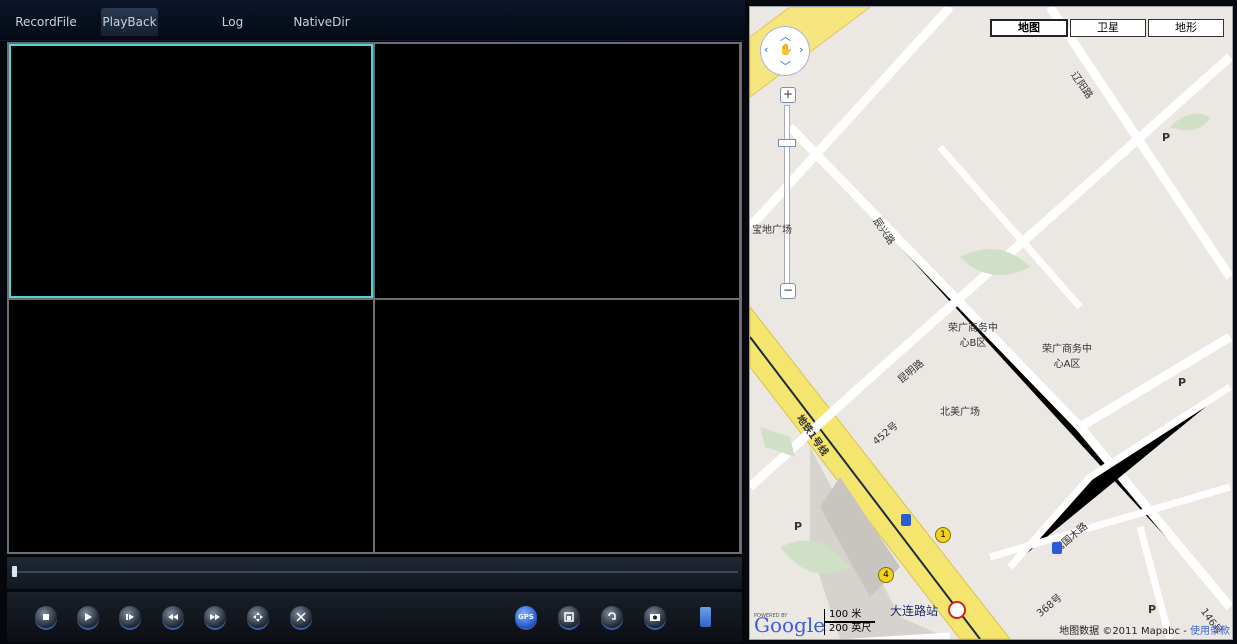  Describe the element at coordinates (973, 336) in the screenshot. I see `map-label: 荣广商务中心B区` at that location.